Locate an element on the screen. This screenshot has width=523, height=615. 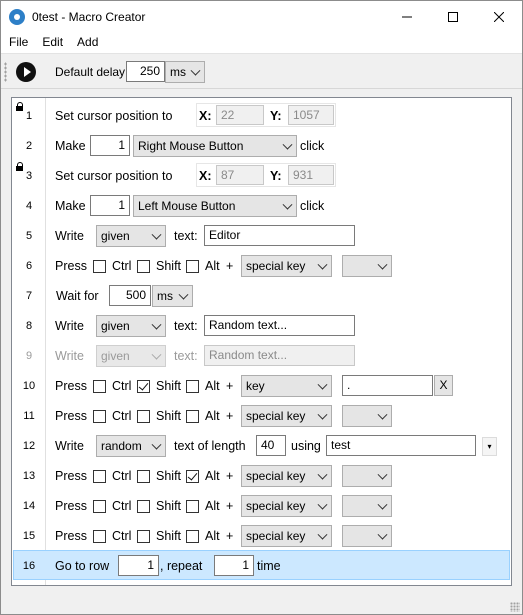
close-button is located at coordinates (499, 16).